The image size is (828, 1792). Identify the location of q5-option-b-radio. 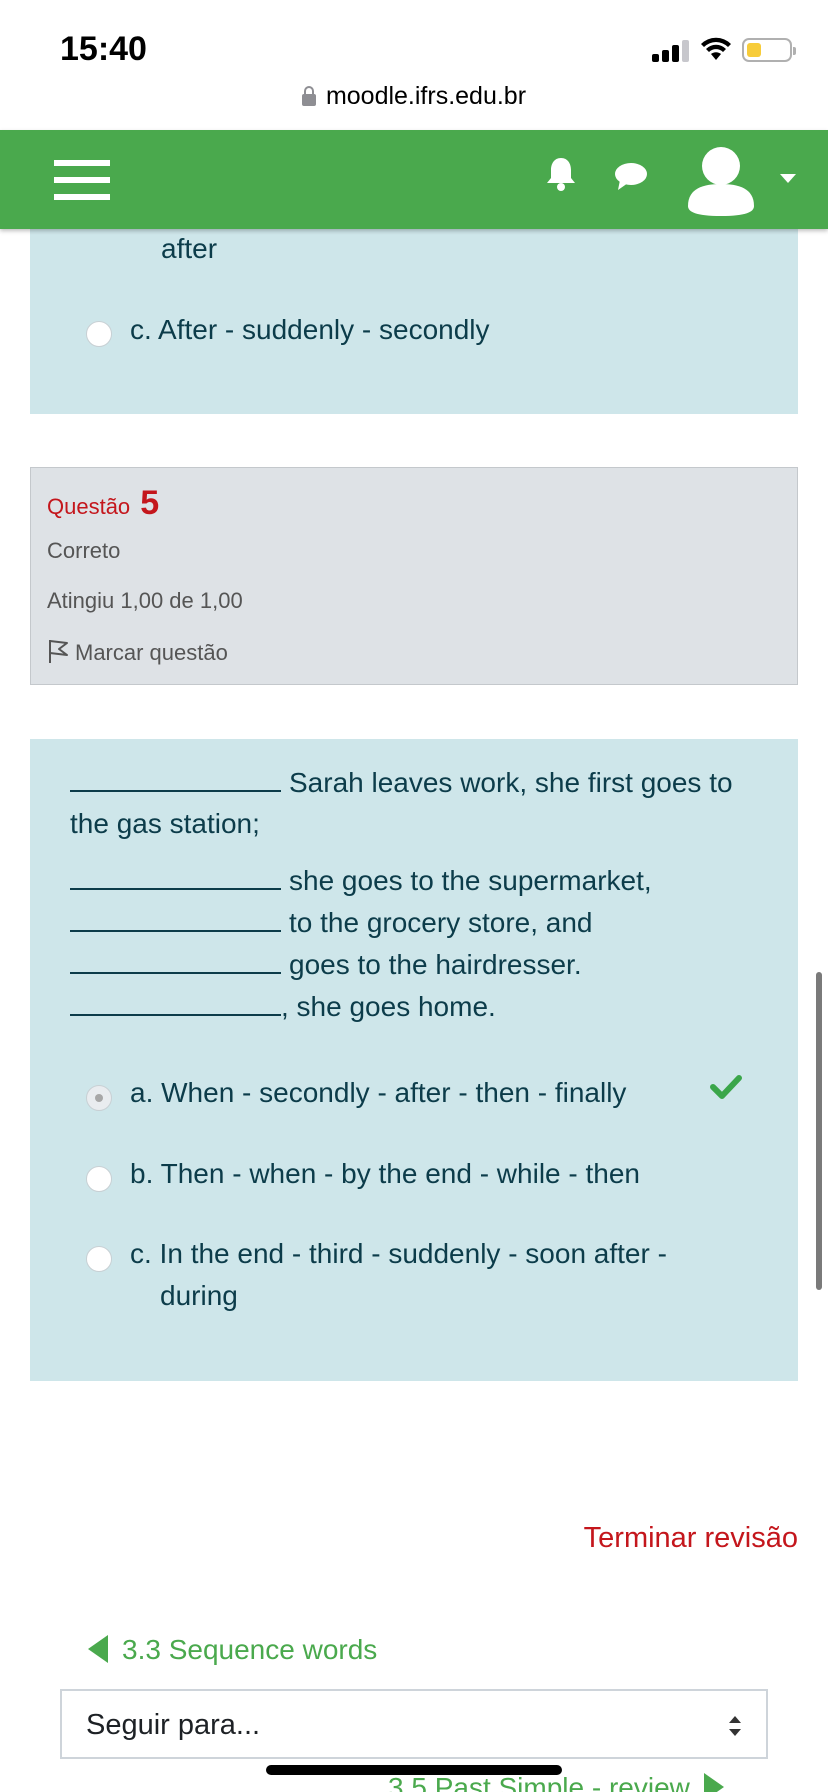
(99, 1179).